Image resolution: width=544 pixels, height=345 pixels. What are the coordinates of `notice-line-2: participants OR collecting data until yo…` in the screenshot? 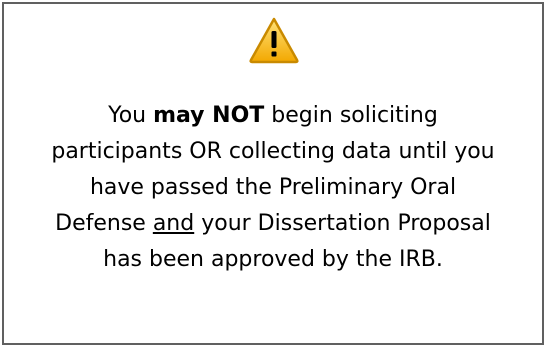 It's located at (273, 151).